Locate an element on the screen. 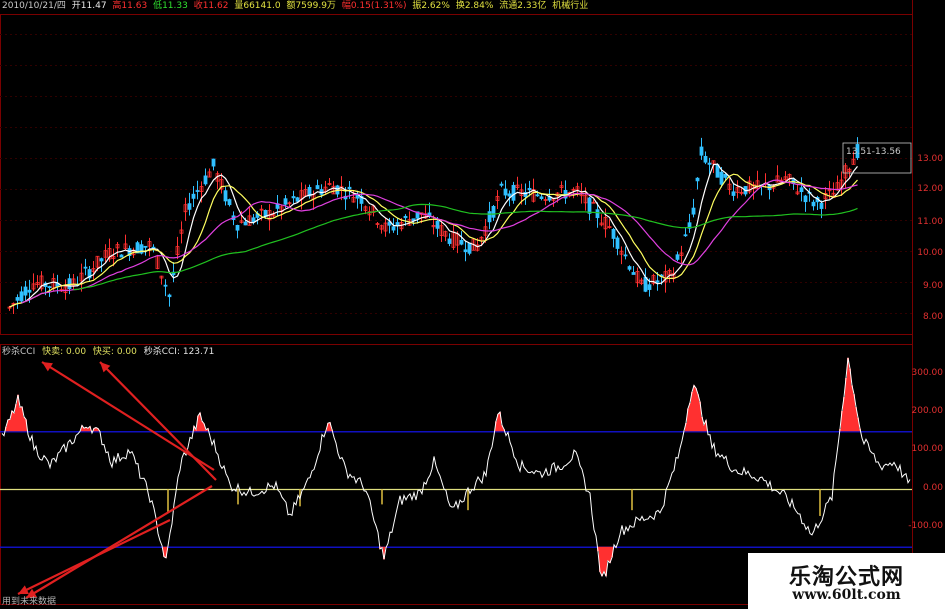  price-tick-9: 9.00 is located at coordinates (932, 286).